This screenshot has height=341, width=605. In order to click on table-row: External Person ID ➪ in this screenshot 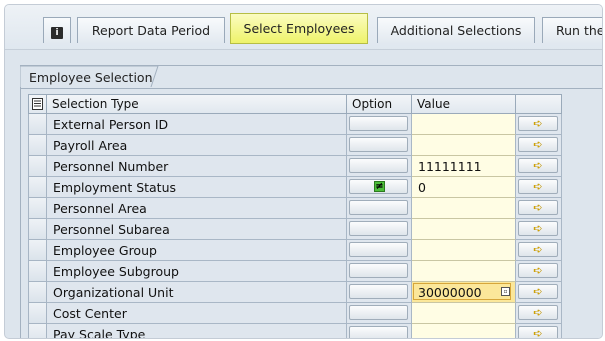, I will do `click(305, 124)`.